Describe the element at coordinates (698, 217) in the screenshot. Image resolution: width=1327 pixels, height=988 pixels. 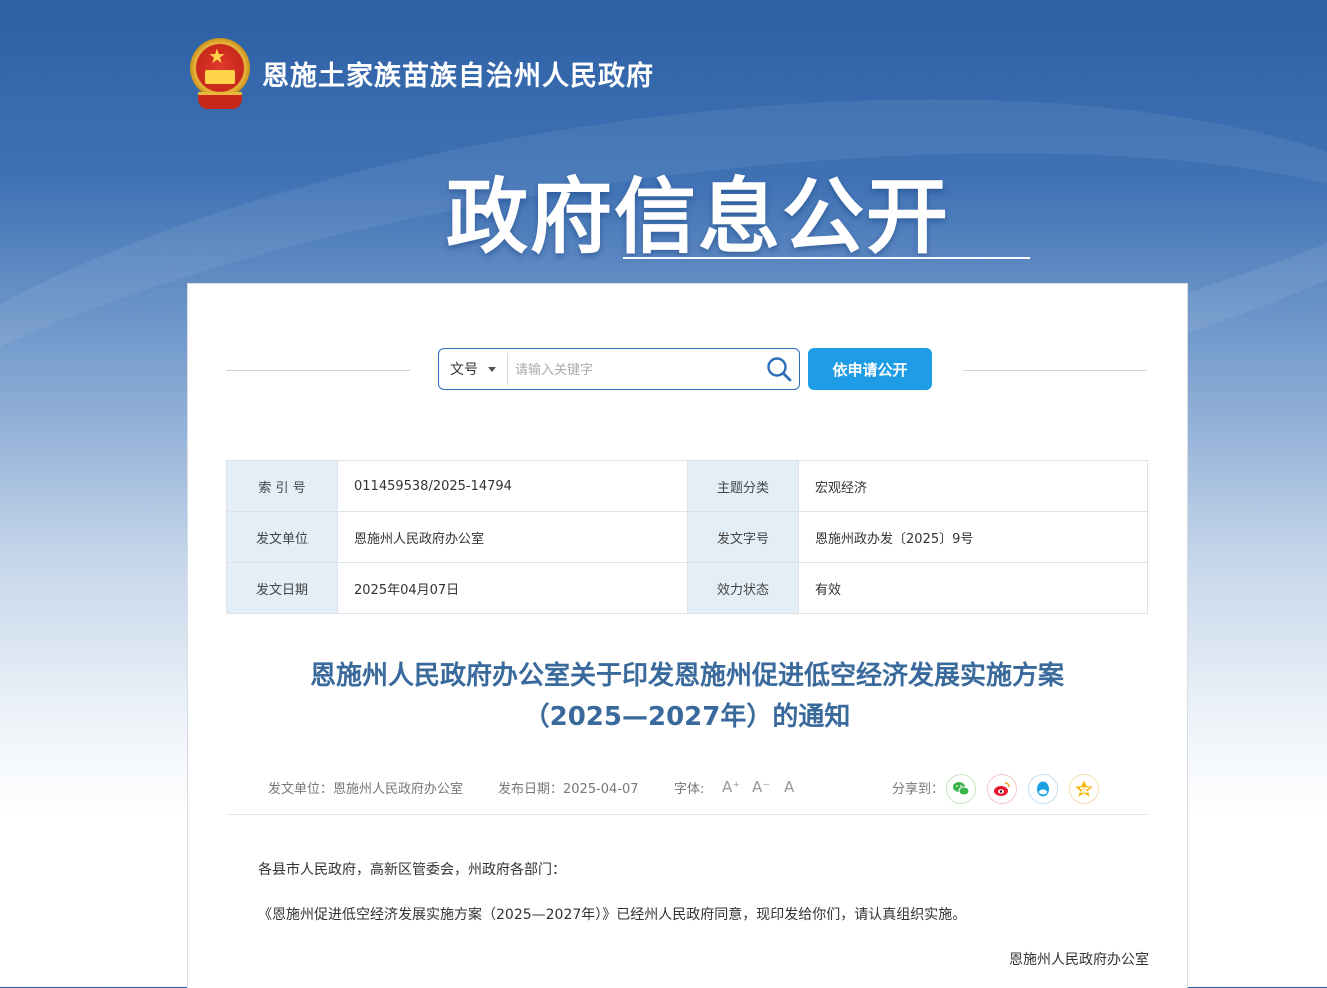
I see `section-title: 政府信息公开` at that location.